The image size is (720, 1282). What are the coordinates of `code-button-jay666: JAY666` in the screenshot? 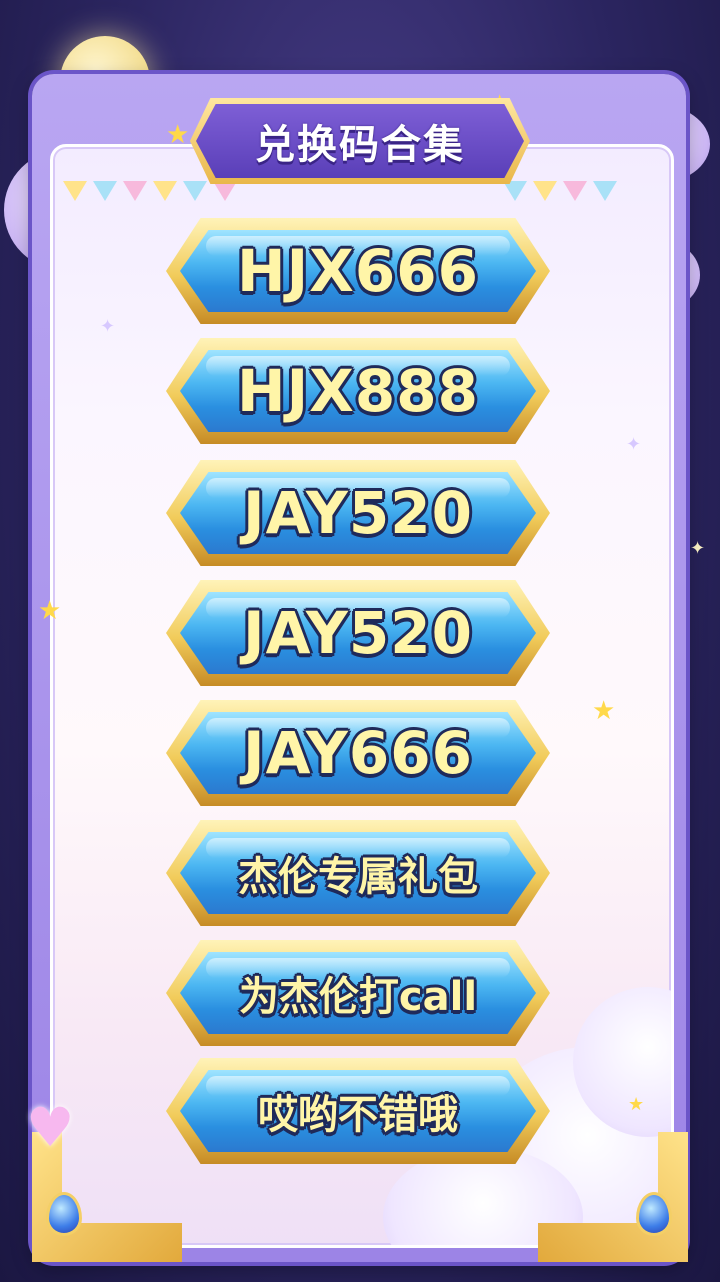 It's located at (358, 753).